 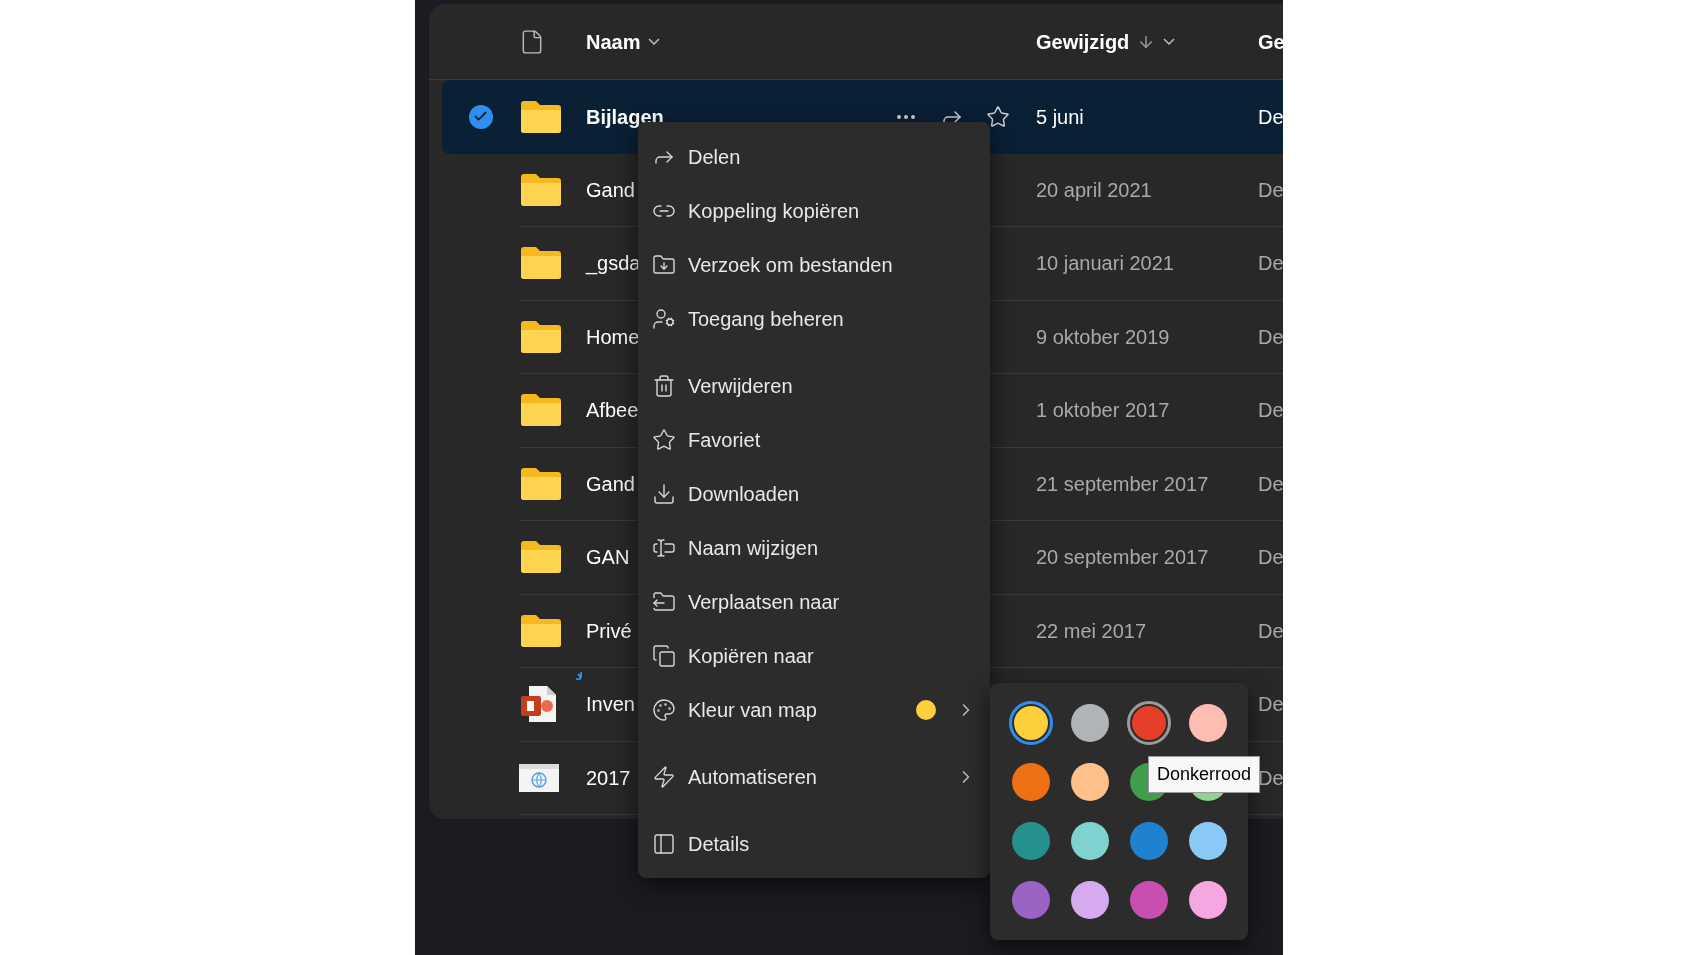 What do you see at coordinates (1105, 263) in the screenshot?
I see `modified-date: 10 januari 2021` at bounding box center [1105, 263].